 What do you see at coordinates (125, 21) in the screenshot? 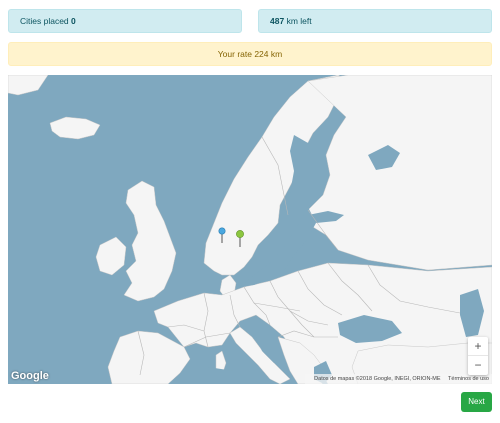
I see `cities-placed-panel: Cities placed 0` at bounding box center [125, 21].